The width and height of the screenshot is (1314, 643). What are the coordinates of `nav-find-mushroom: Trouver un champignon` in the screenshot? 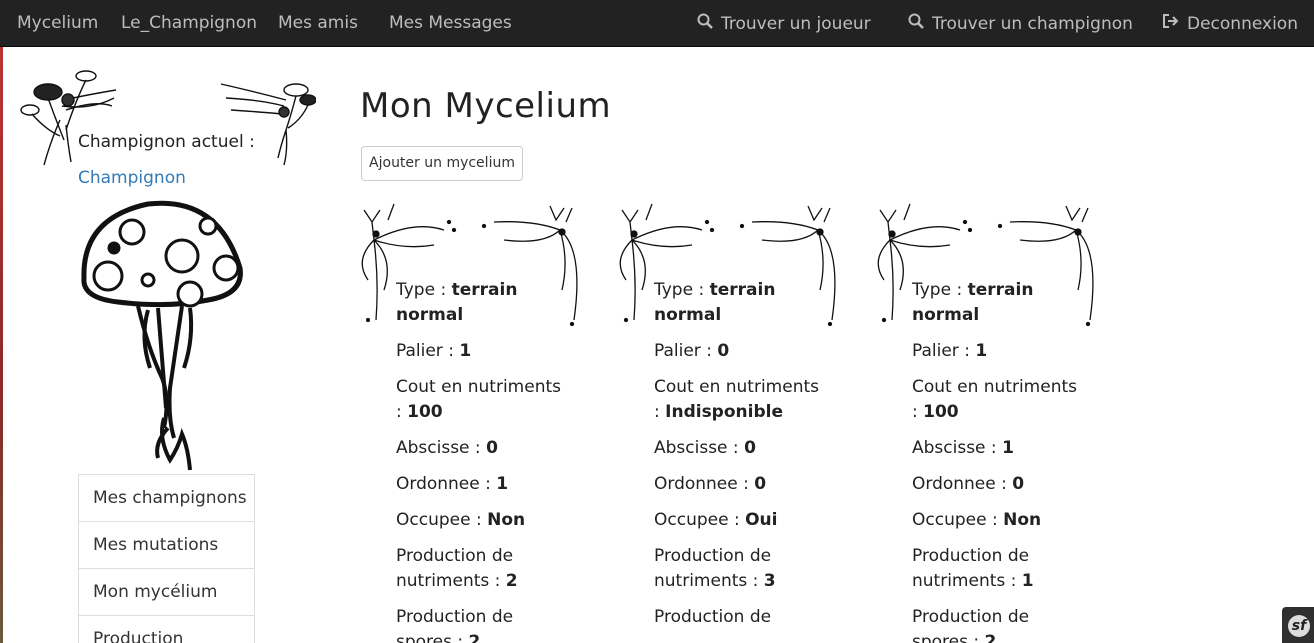 It's located at (1020, 23).